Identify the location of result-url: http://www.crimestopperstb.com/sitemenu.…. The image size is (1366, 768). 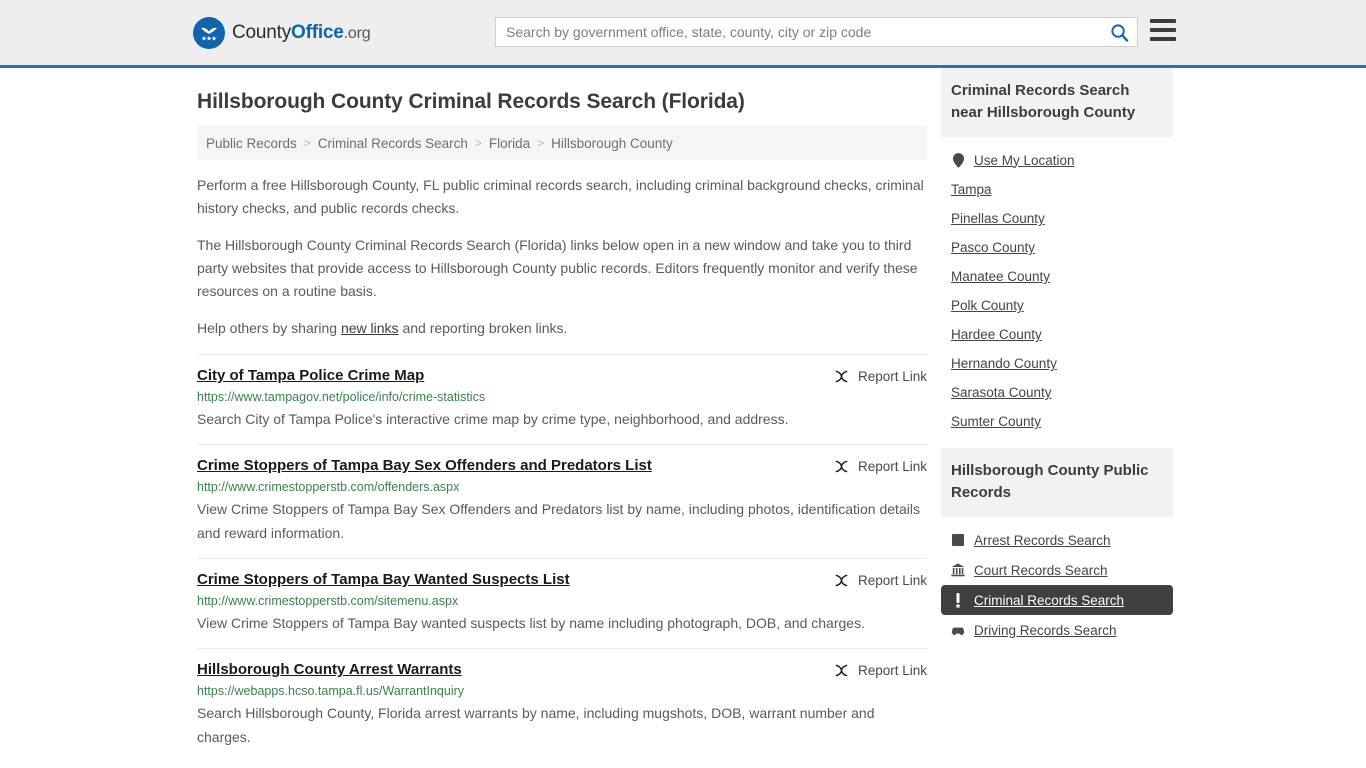
(328, 601).